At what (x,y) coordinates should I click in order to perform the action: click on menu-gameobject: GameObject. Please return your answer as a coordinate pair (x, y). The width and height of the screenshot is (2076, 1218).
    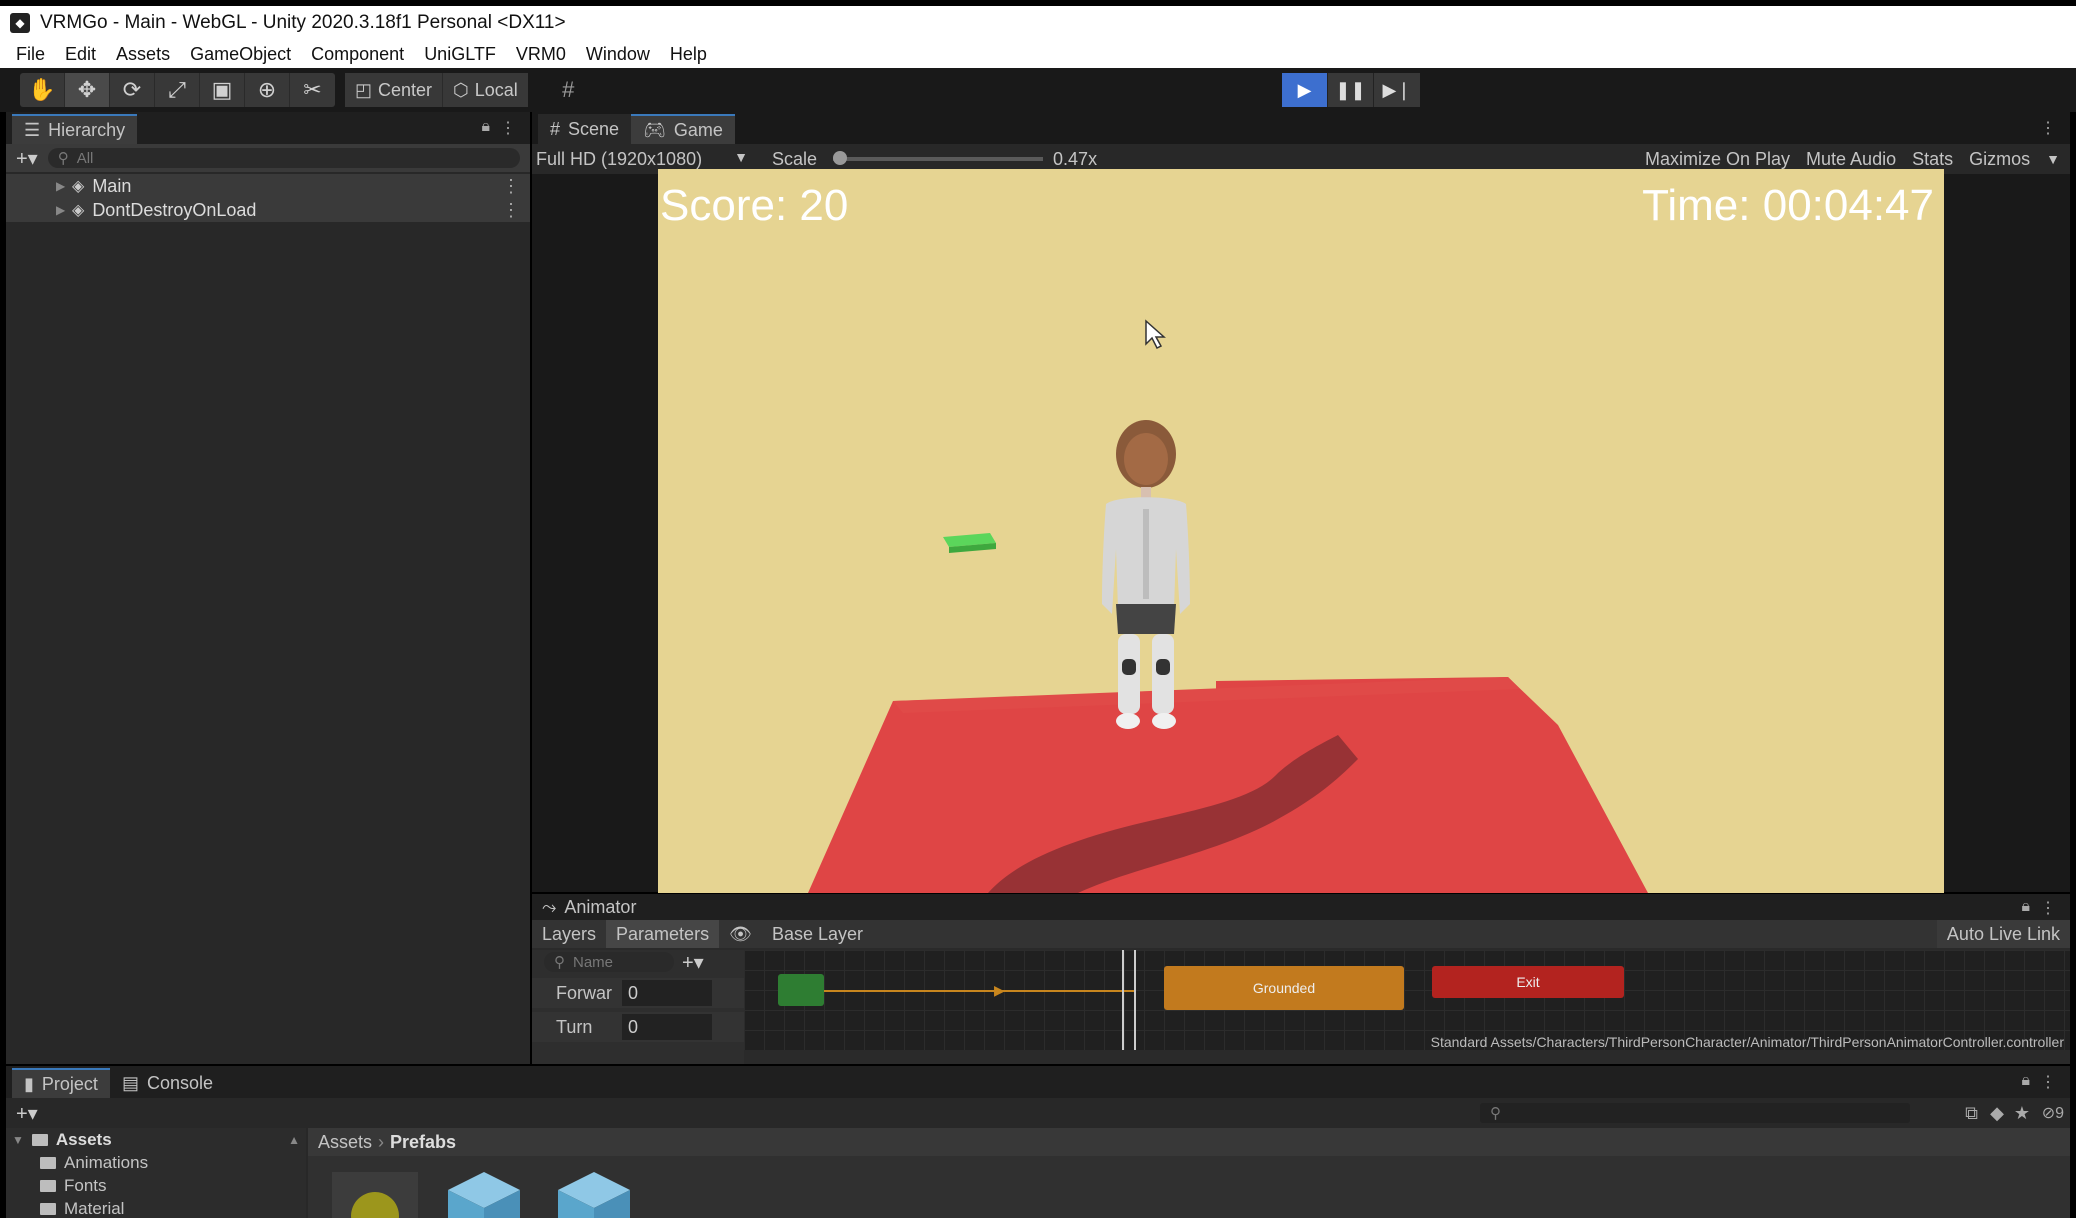
    Looking at the image, I should click on (240, 54).